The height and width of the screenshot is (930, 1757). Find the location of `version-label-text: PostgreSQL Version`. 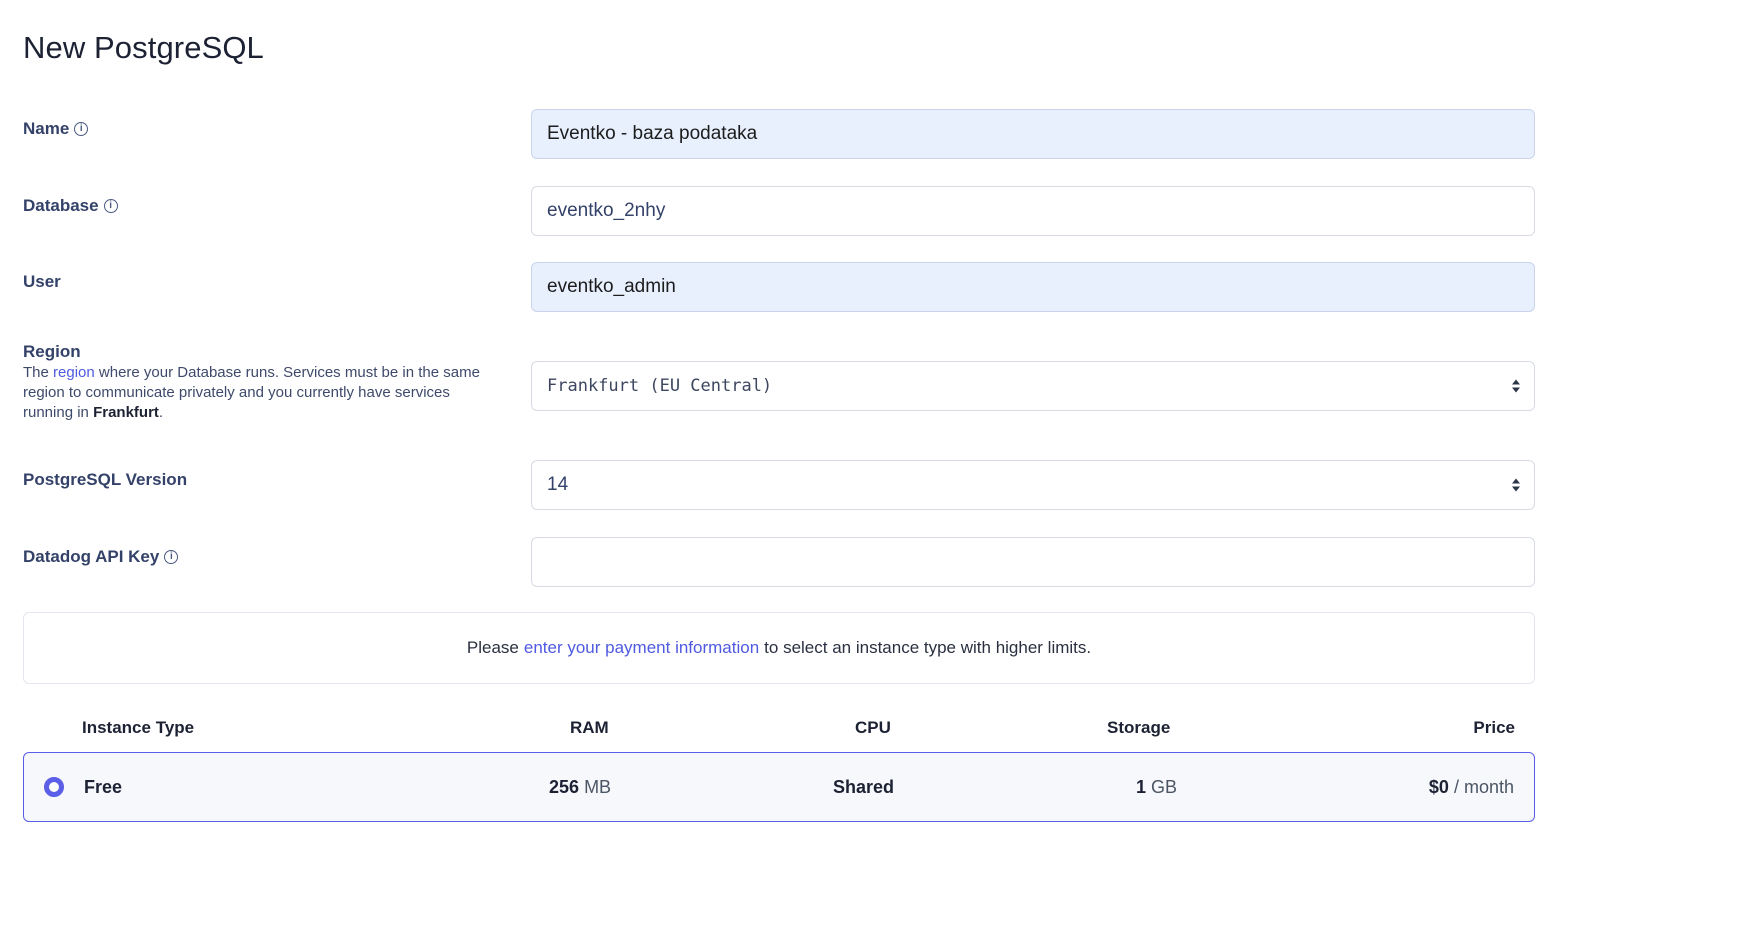

version-label-text: PostgreSQL Version is located at coordinates (105, 479).